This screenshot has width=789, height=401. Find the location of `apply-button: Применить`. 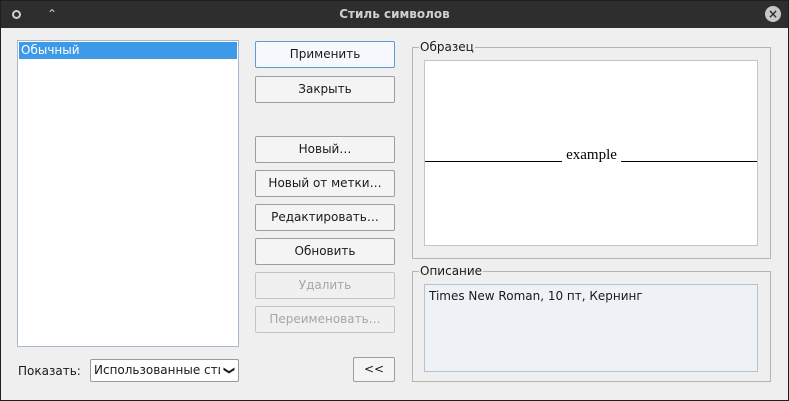

apply-button: Применить is located at coordinates (325, 54).